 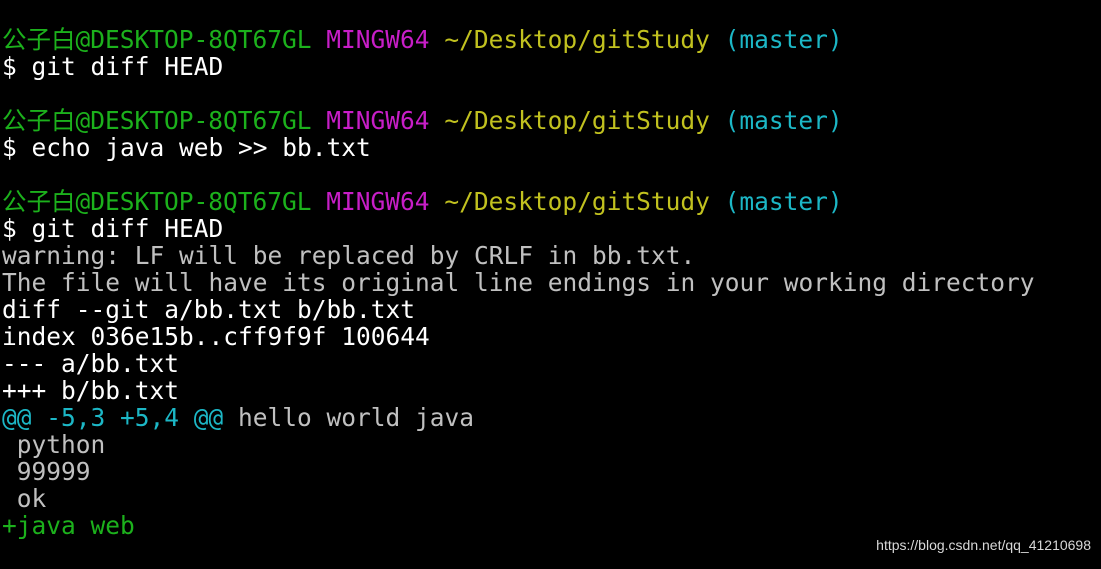 I want to click on diff-old-file: --- a/bb.txt, so click(x=91, y=363).